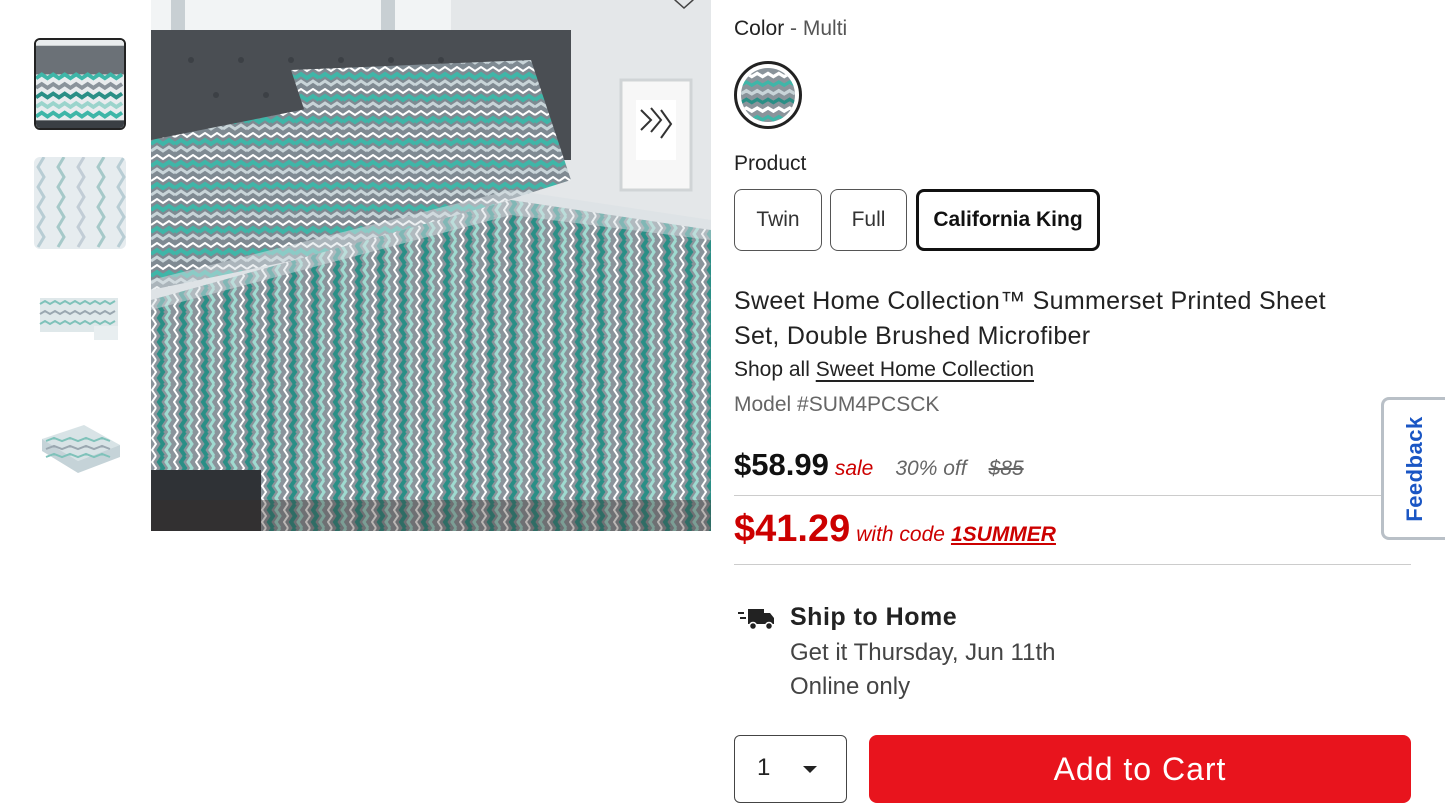 Image resolution: width=1445 pixels, height=803 pixels. Describe the element at coordinates (1003, 535) in the screenshot. I see `promo-code-link: 1SUMMER` at that location.